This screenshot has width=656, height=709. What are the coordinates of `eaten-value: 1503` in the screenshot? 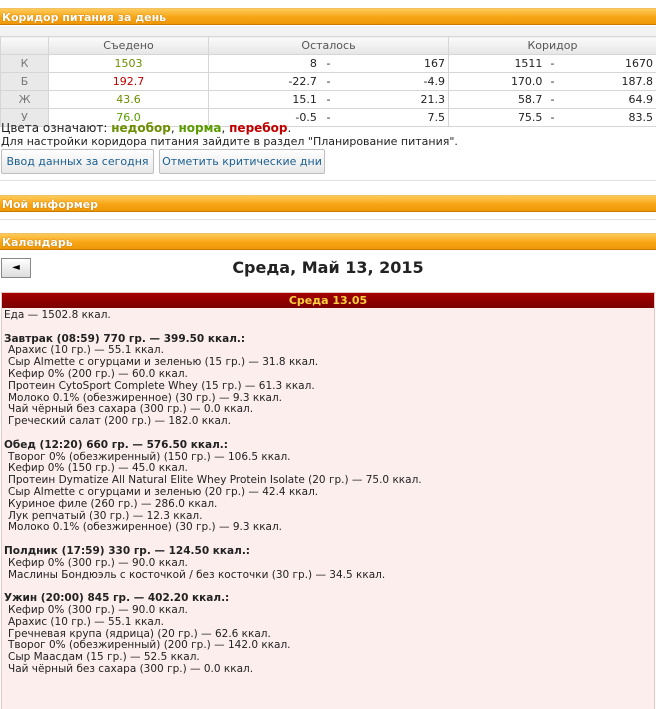 It's located at (128, 63).